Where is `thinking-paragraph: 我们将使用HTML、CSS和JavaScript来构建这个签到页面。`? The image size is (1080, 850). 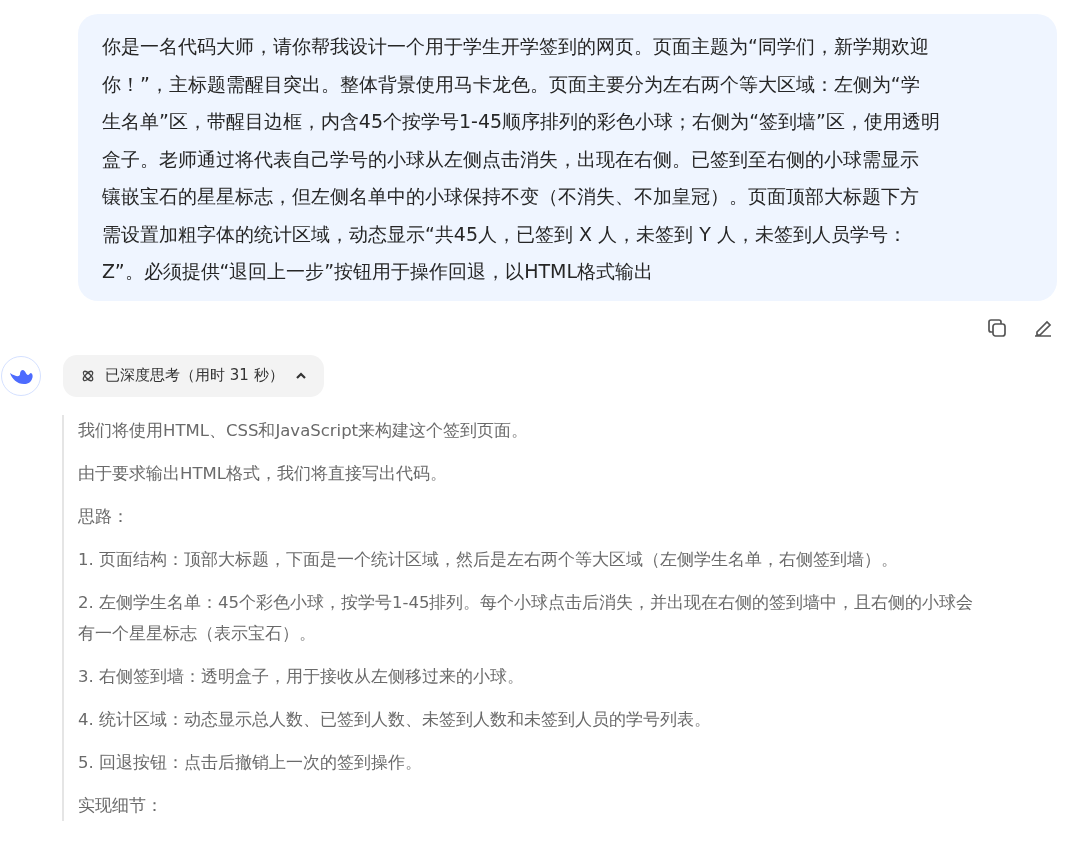
thinking-paragraph: 我们将使用HTML、CSS和JavaScript来构建这个签到页面。 is located at coordinates (304, 430).